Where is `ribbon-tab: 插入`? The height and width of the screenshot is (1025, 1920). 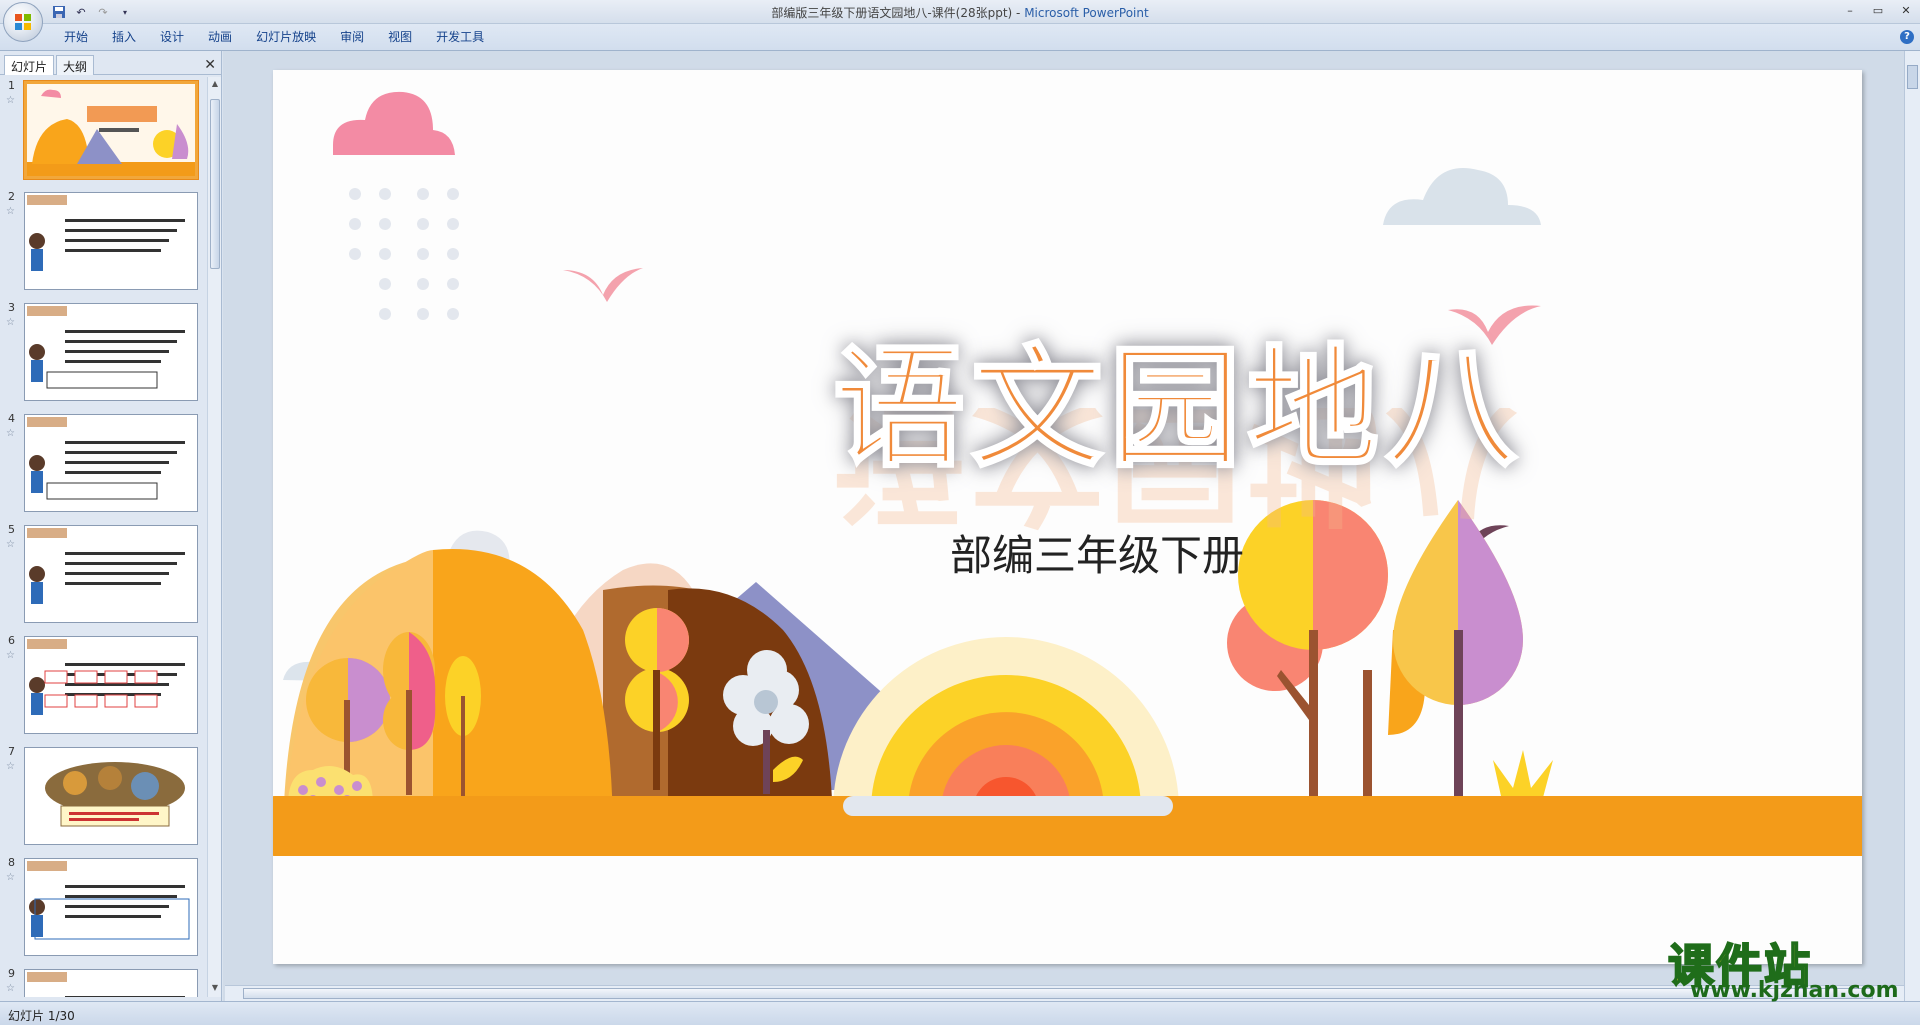 ribbon-tab: 插入 is located at coordinates (124, 37).